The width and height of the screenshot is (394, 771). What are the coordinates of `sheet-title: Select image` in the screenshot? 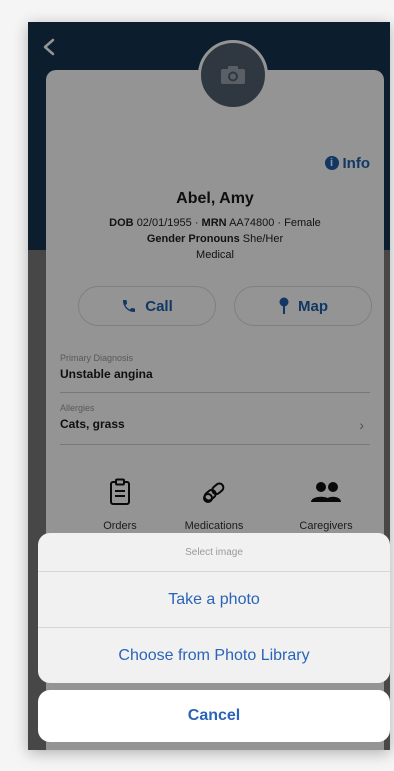 It's located at (214, 552).